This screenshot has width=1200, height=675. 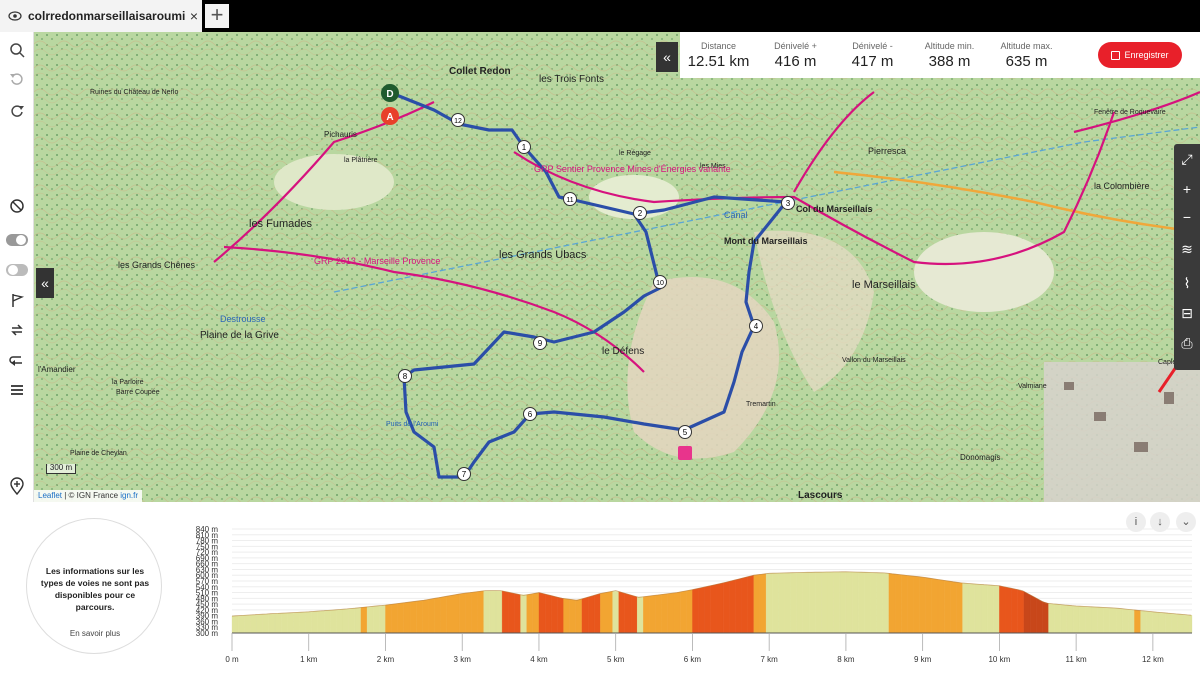 What do you see at coordinates (45, 283) in the screenshot?
I see `collapse-left-panel-icon: «` at bounding box center [45, 283].